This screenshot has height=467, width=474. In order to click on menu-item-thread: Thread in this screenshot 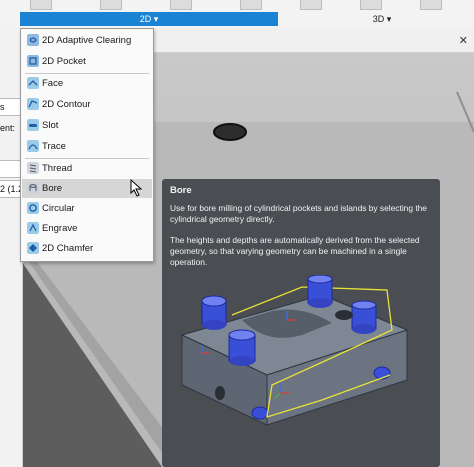, I will do `click(87, 168)`.